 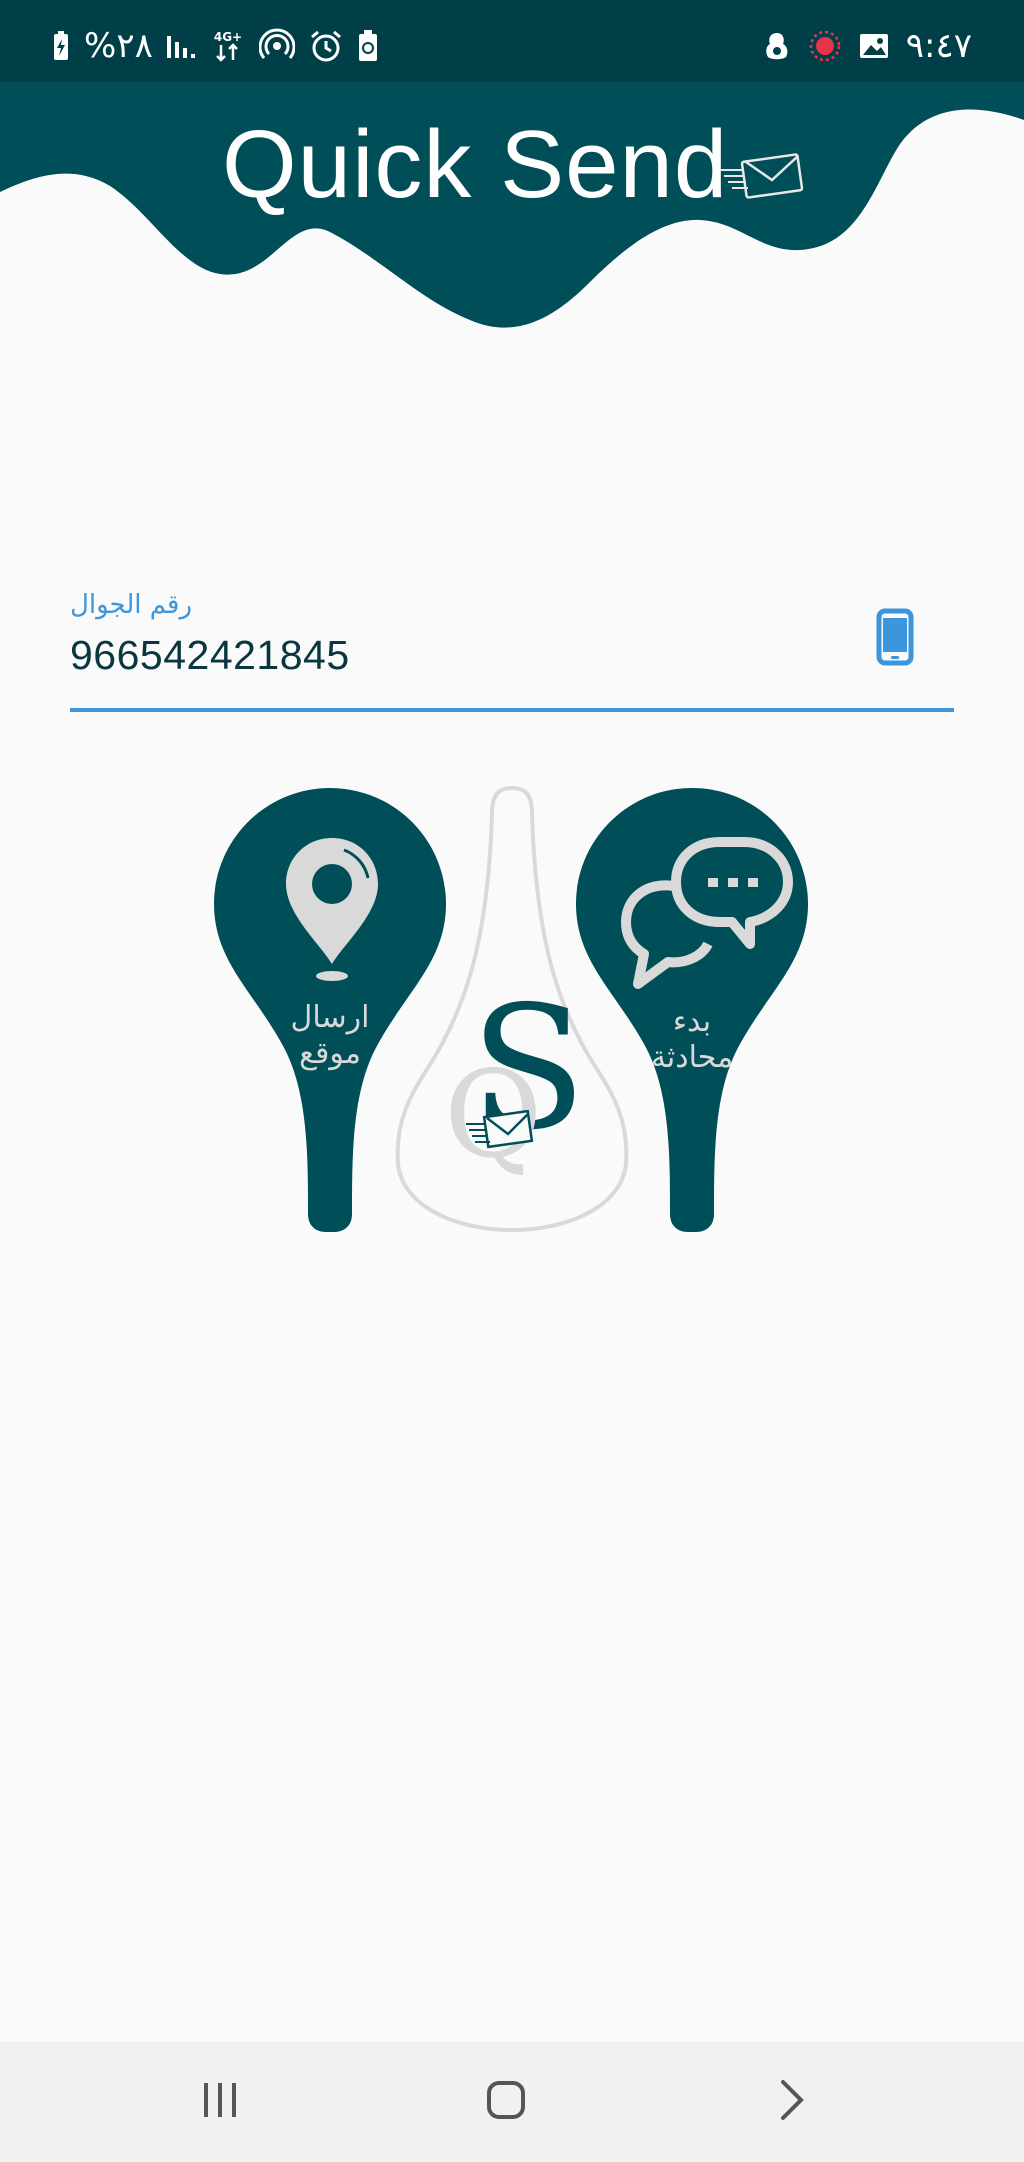 What do you see at coordinates (131, 605) in the screenshot?
I see `phone-field-label: رقم الجوال` at bounding box center [131, 605].